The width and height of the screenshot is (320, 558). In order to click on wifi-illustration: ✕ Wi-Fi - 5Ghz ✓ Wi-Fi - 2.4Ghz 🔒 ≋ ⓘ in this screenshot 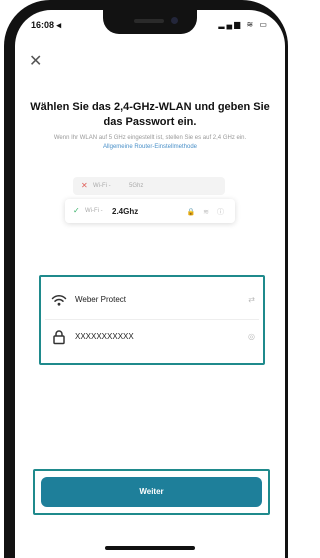, I will do `click(150, 205)`.